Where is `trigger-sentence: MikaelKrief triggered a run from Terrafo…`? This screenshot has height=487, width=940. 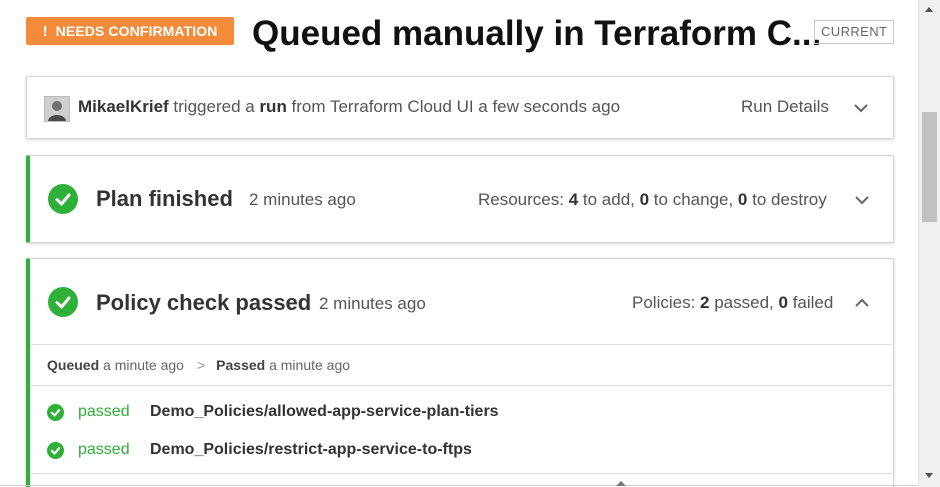 trigger-sentence: MikaelKrief triggered a run from Terrafo… is located at coordinates (349, 107).